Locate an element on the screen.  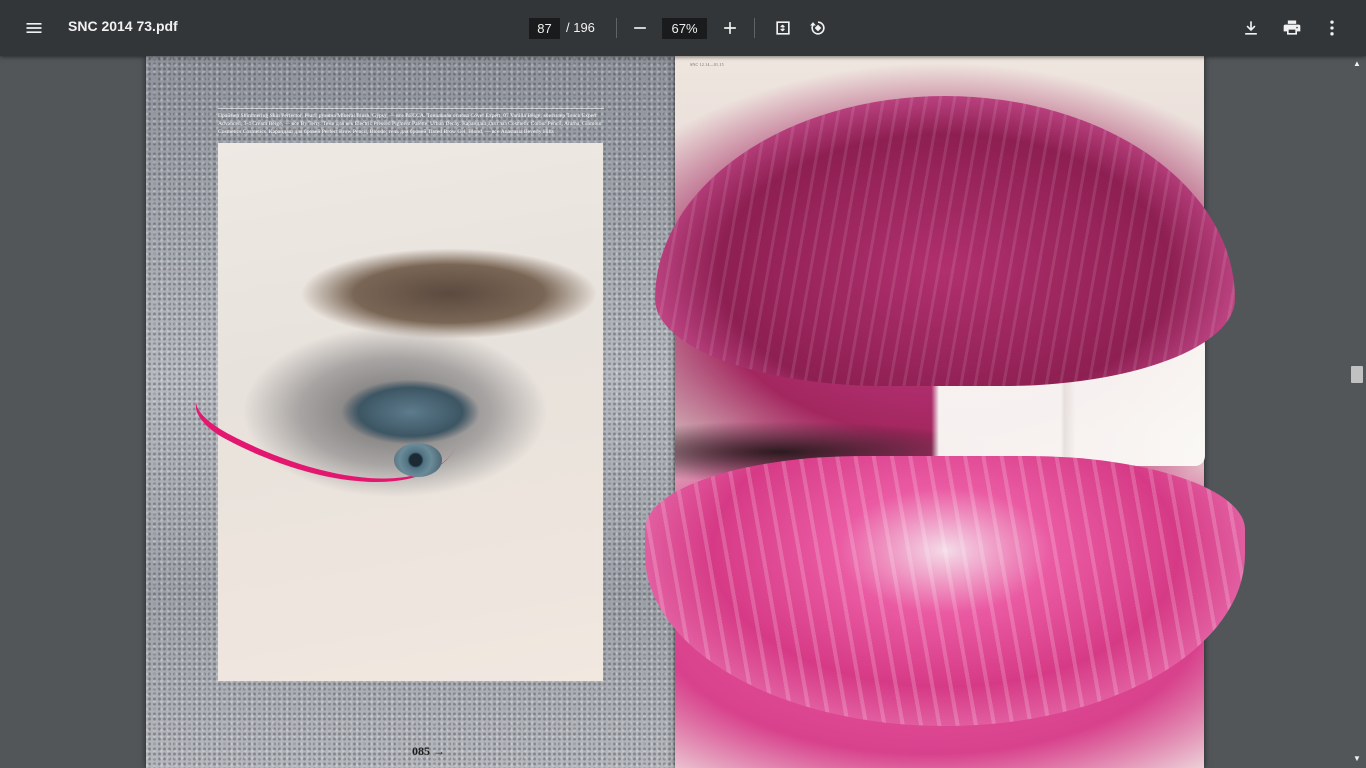
vertical-scrollbar: ▲ ▼ is located at coordinates (1357, 412).